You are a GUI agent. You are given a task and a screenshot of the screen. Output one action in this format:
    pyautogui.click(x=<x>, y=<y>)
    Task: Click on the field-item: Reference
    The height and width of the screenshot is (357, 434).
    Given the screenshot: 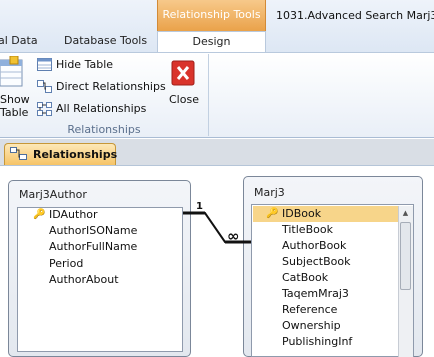 What is the action you would take?
    pyautogui.click(x=309, y=310)
    